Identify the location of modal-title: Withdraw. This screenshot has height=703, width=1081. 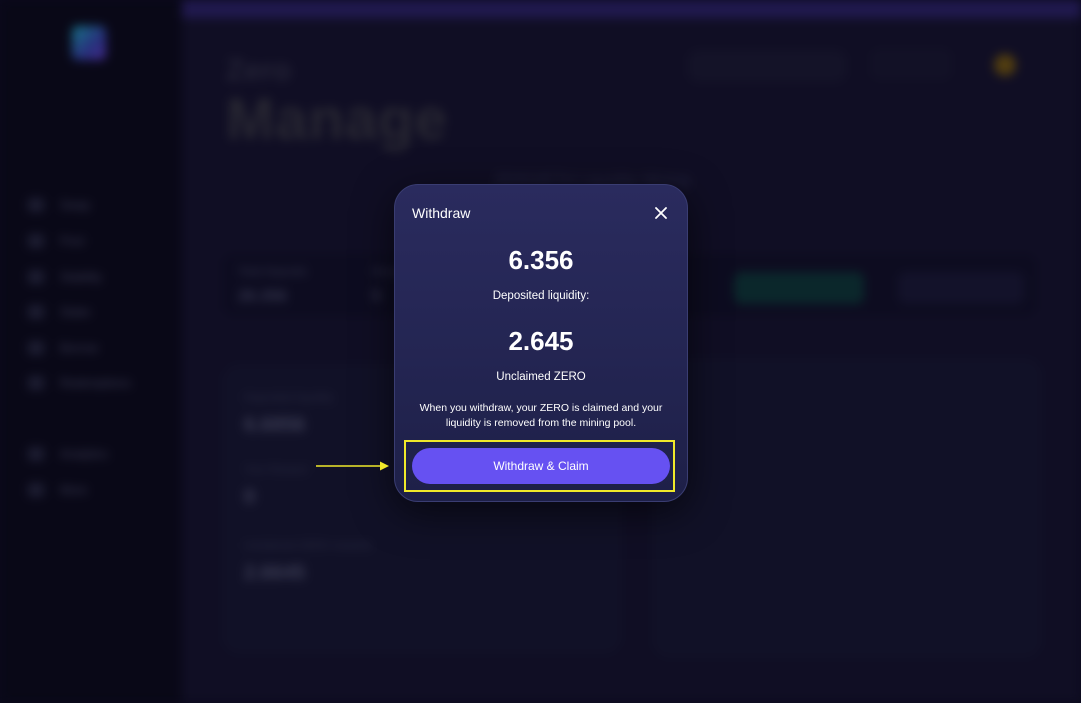
(441, 213).